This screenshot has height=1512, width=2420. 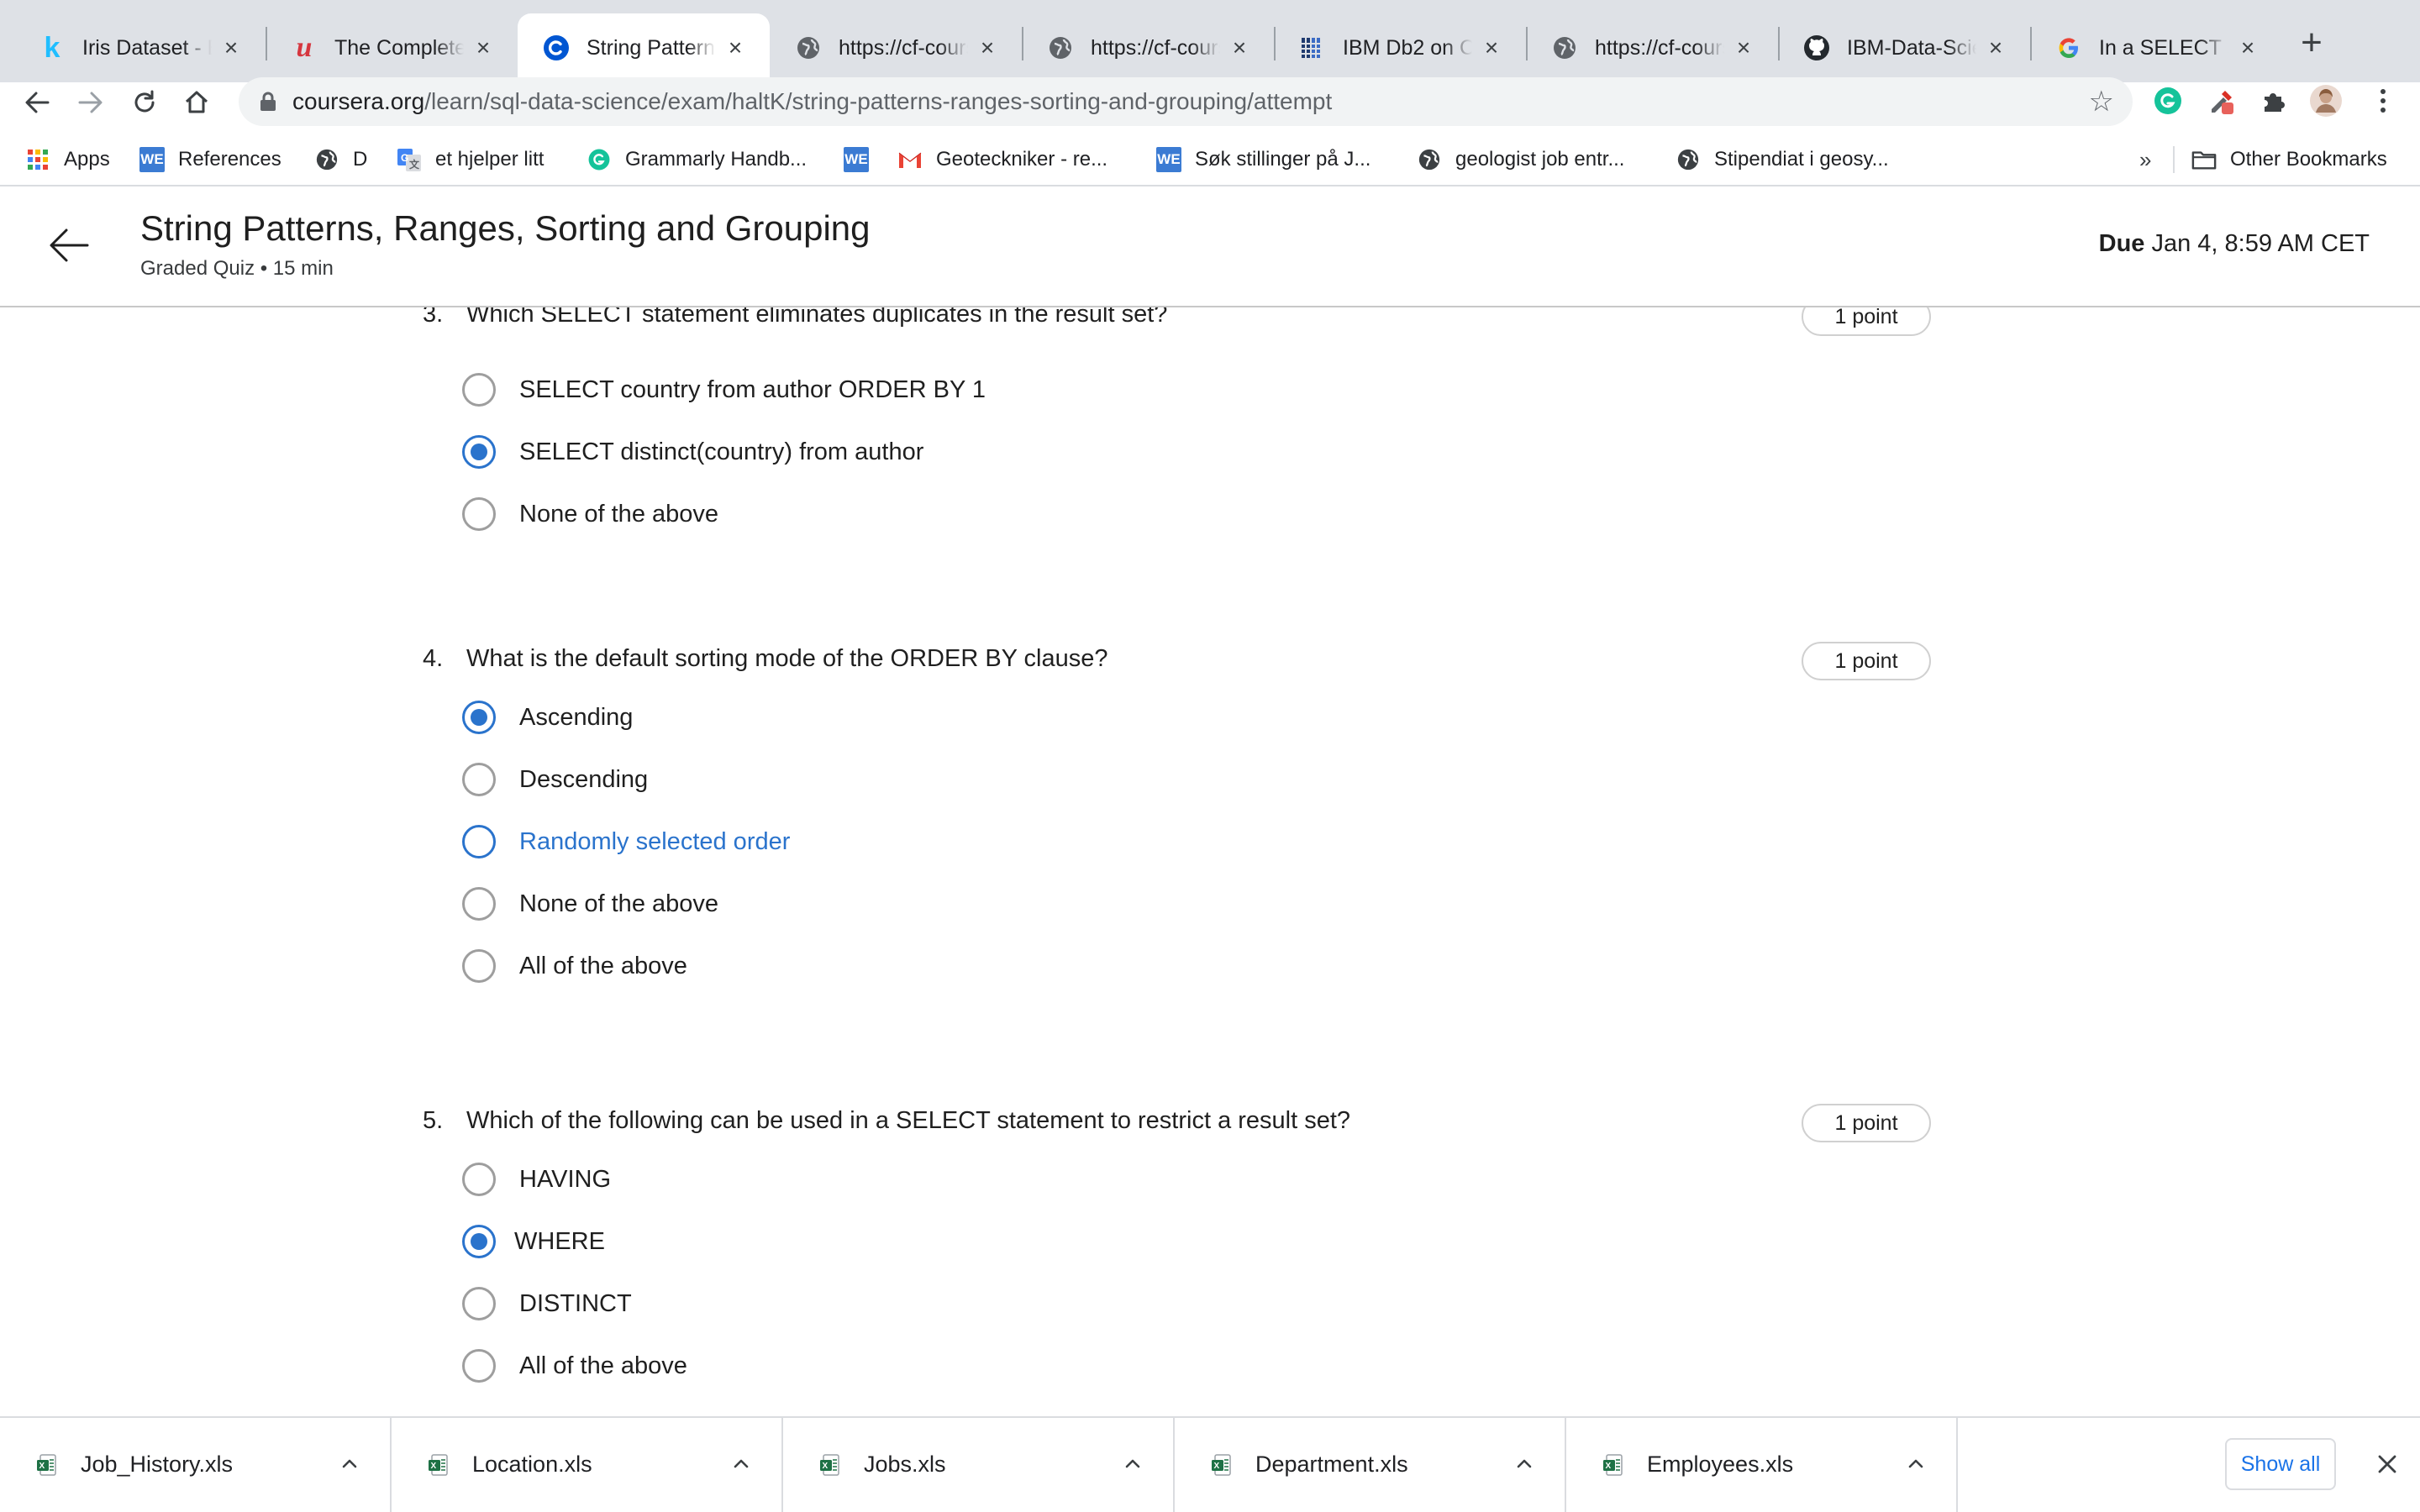 What do you see at coordinates (626, 841) in the screenshot?
I see `answer-option: Randomly selected order` at bounding box center [626, 841].